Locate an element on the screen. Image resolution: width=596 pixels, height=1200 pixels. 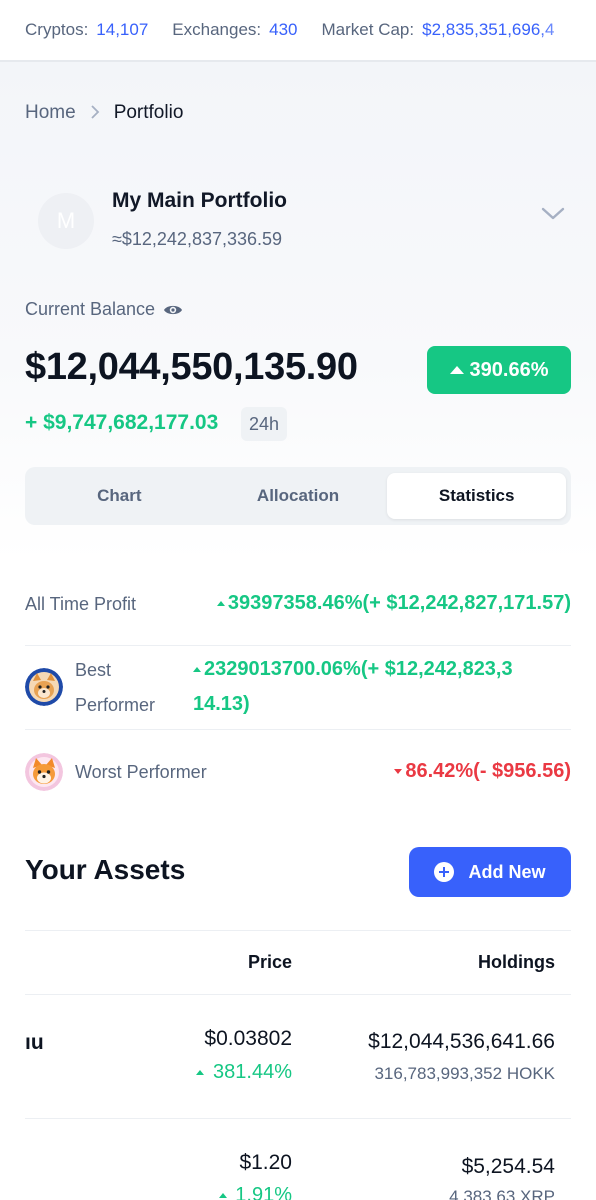
current-balance-text: Current Balance is located at coordinates (90, 309).